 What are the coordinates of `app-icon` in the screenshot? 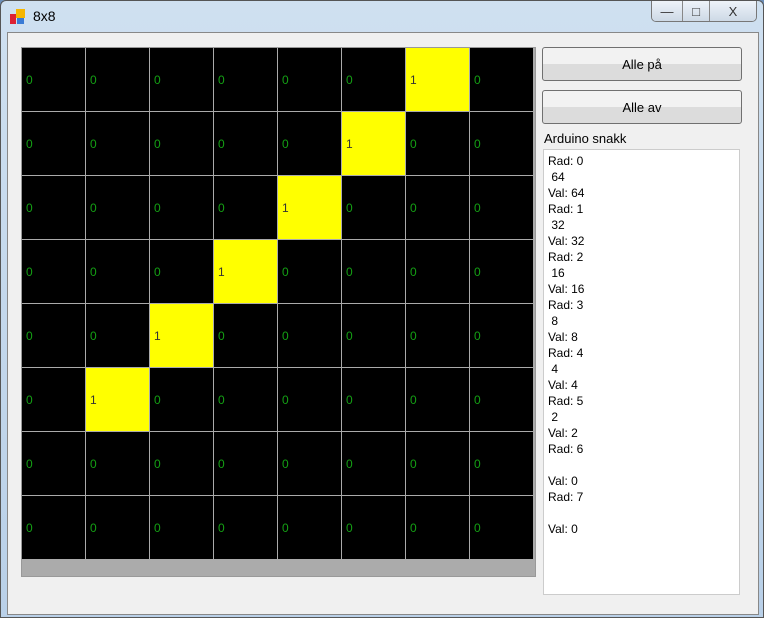 It's located at (18, 17).